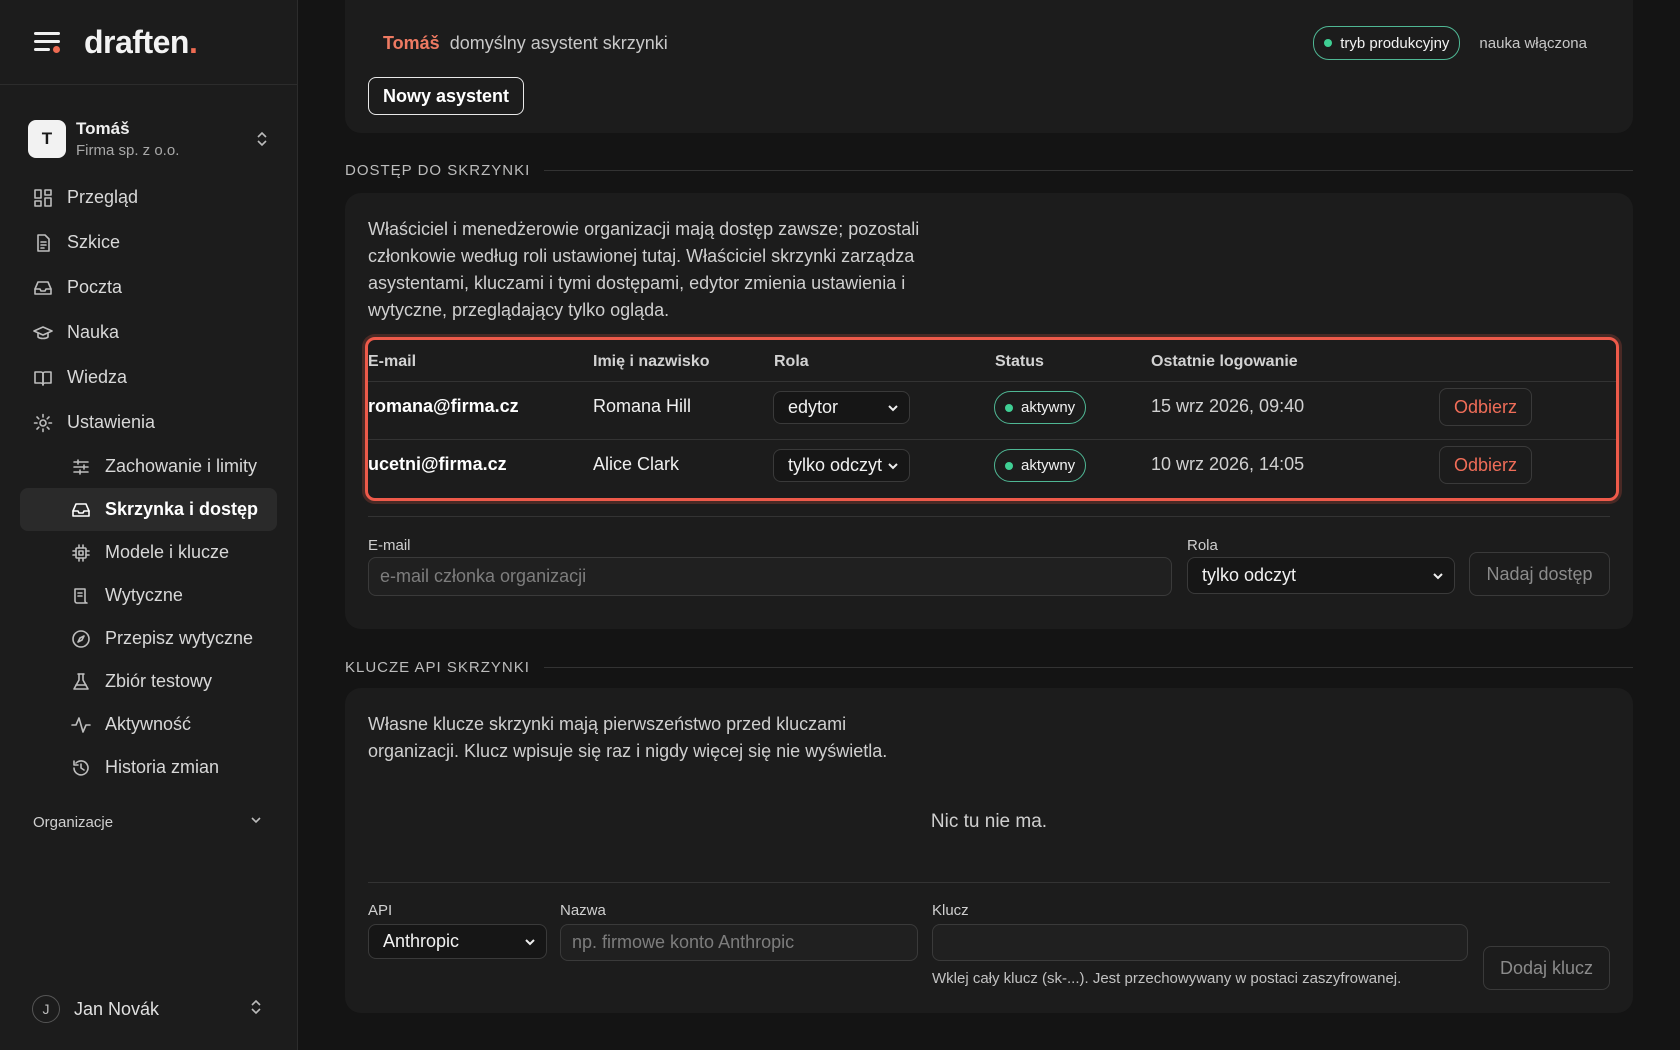 This screenshot has width=1680, height=1050. I want to click on grant-access-button: Nadaj dostęp, so click(1539, 574).